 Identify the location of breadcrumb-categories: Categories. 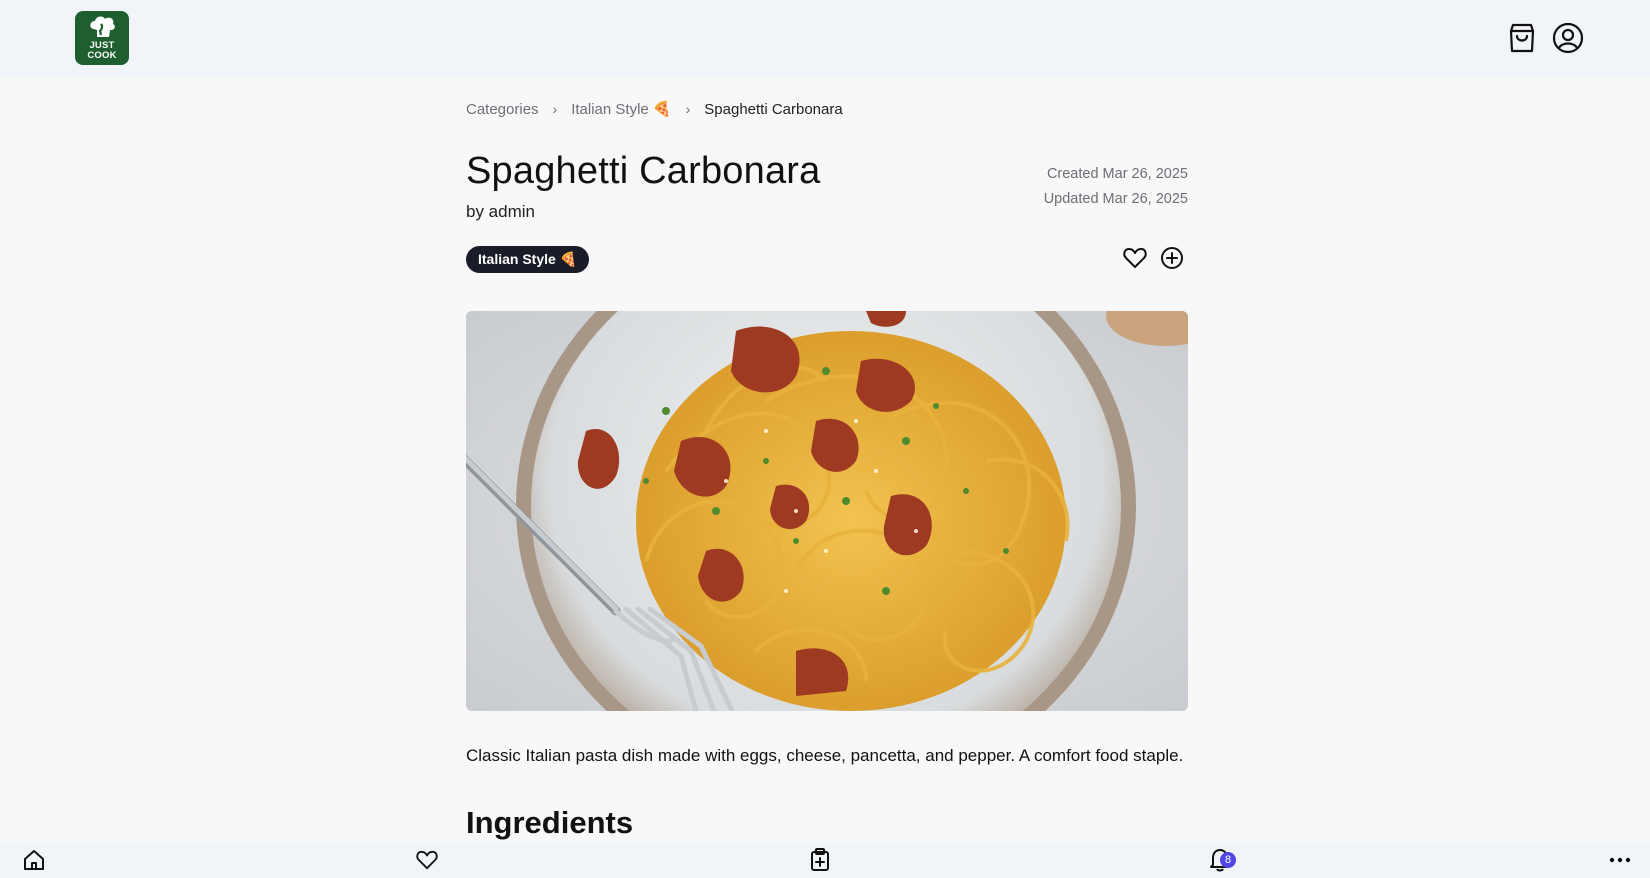
(502, 109).